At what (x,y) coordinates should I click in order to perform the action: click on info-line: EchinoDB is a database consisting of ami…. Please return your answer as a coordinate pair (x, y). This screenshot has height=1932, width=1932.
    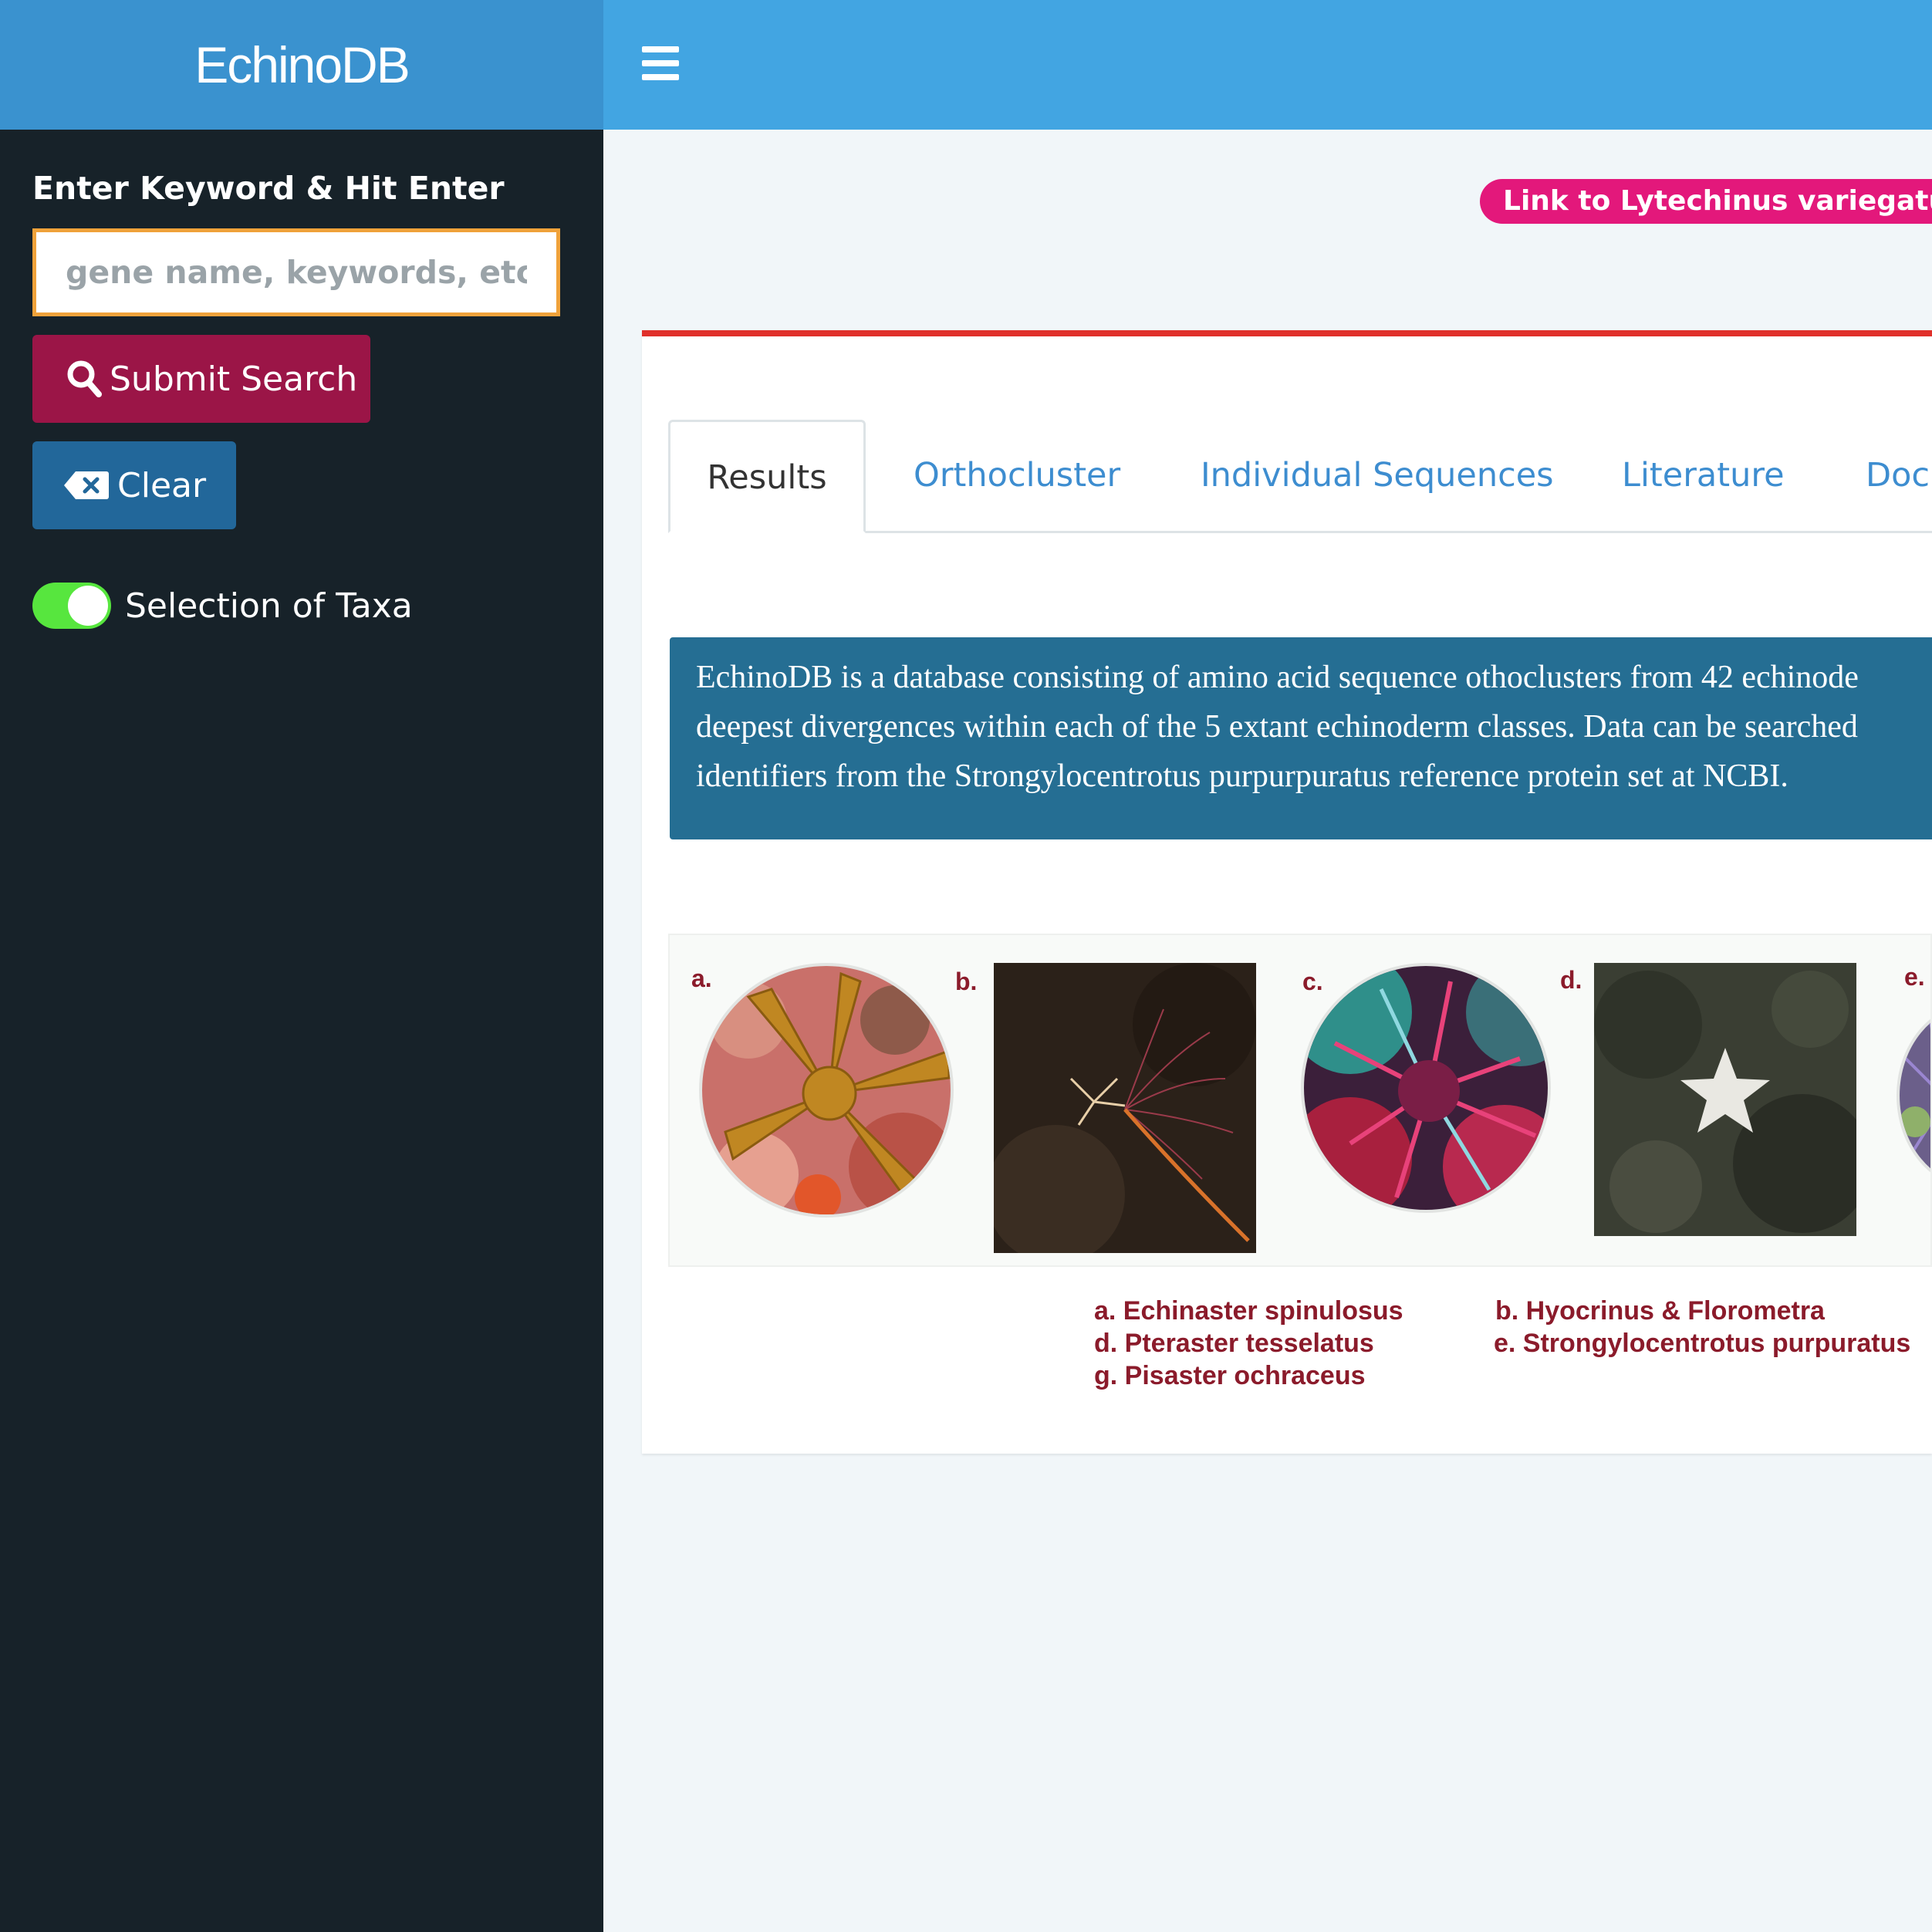
    Looking at the image, I should click on (1277, 677).